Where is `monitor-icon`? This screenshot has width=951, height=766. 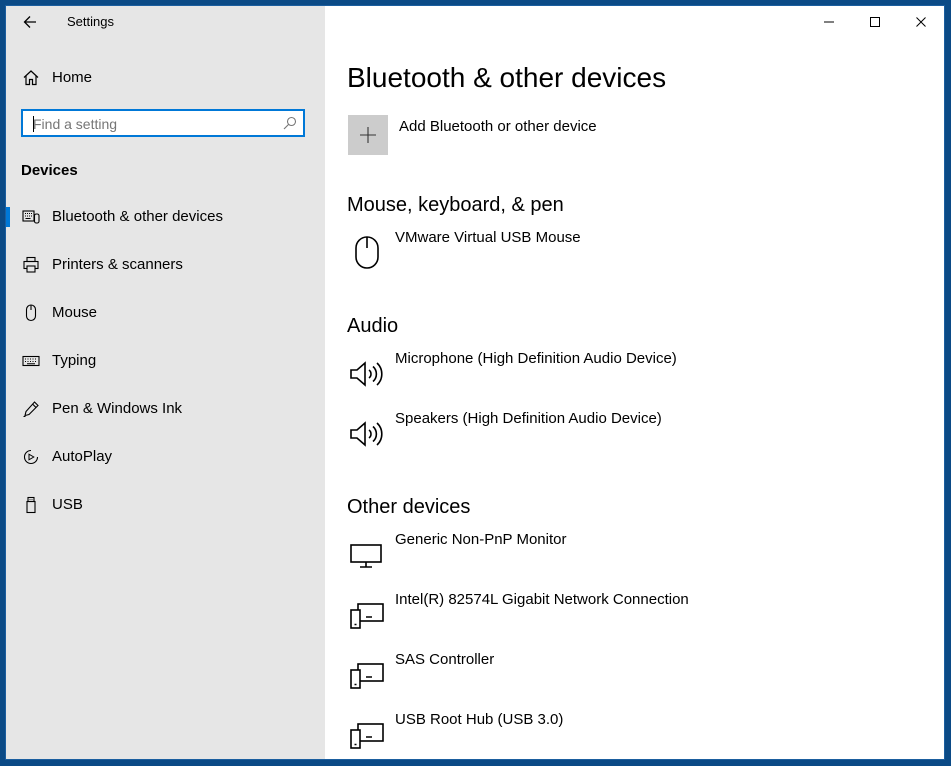 monitor-icon is located at coordinates (366, 556).